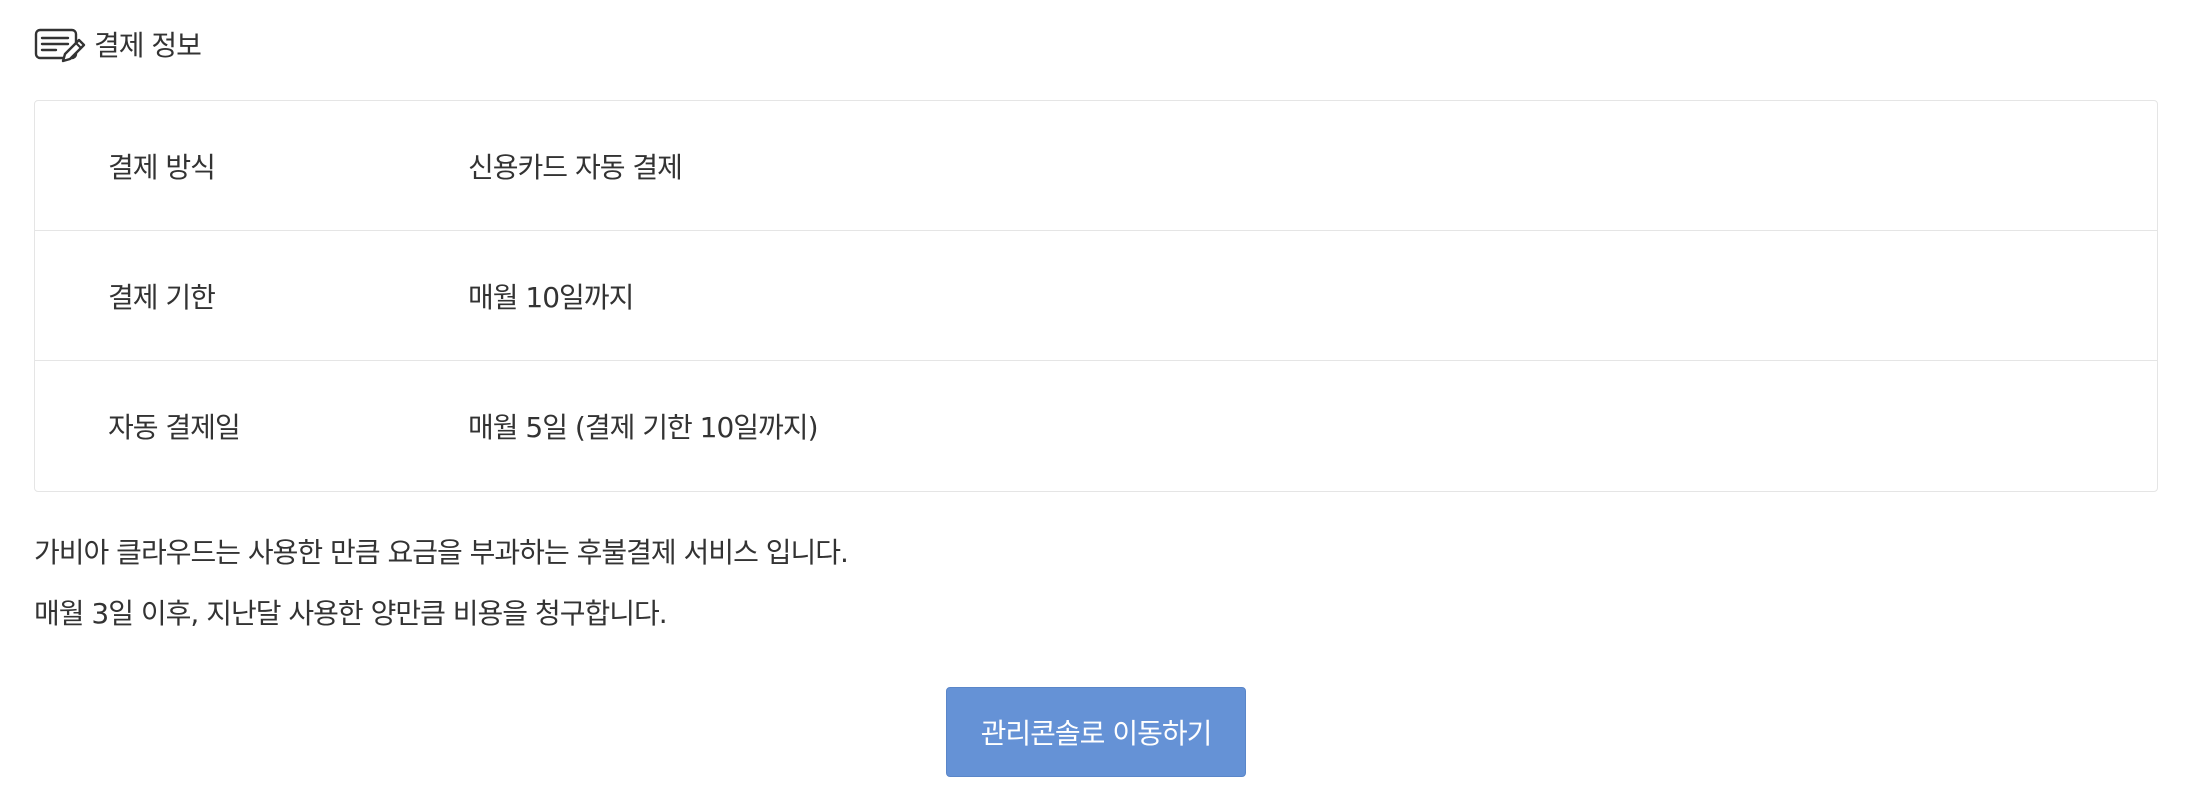 The width and height of the screenshot is (2187, 806). I want to click on section-header: 결제 정보, so click(118, 44).